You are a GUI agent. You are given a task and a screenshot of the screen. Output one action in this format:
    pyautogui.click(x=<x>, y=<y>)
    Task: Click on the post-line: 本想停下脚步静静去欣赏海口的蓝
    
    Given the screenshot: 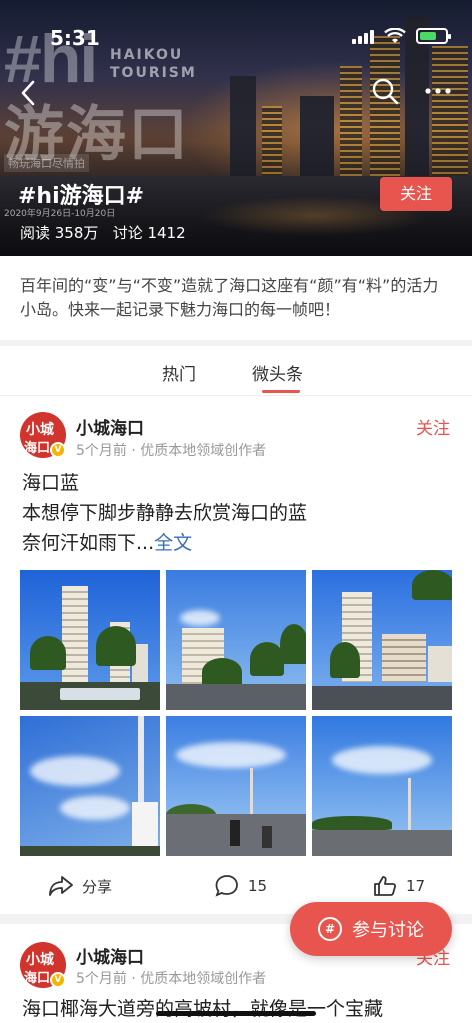 What is the action you would take?
    pyautogui.click(x=165, y=513)
    